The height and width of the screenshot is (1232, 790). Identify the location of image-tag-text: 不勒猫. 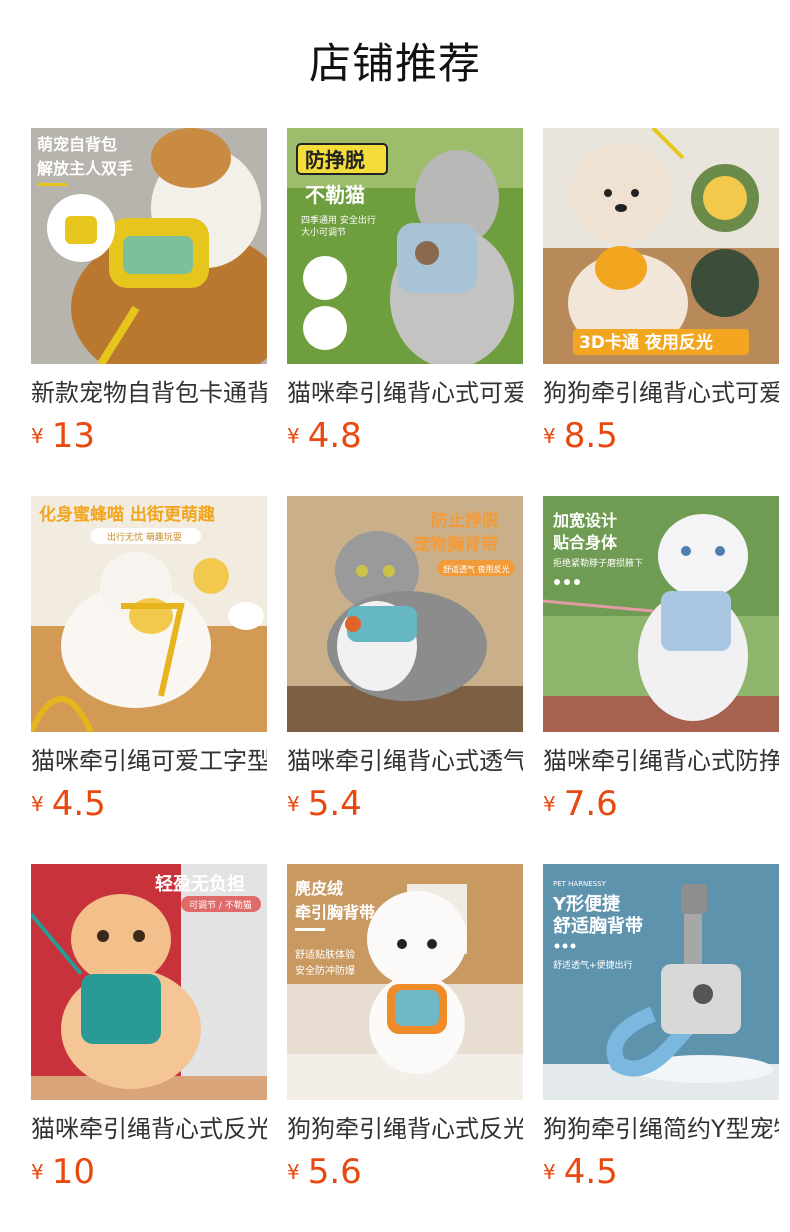
(335, 195).